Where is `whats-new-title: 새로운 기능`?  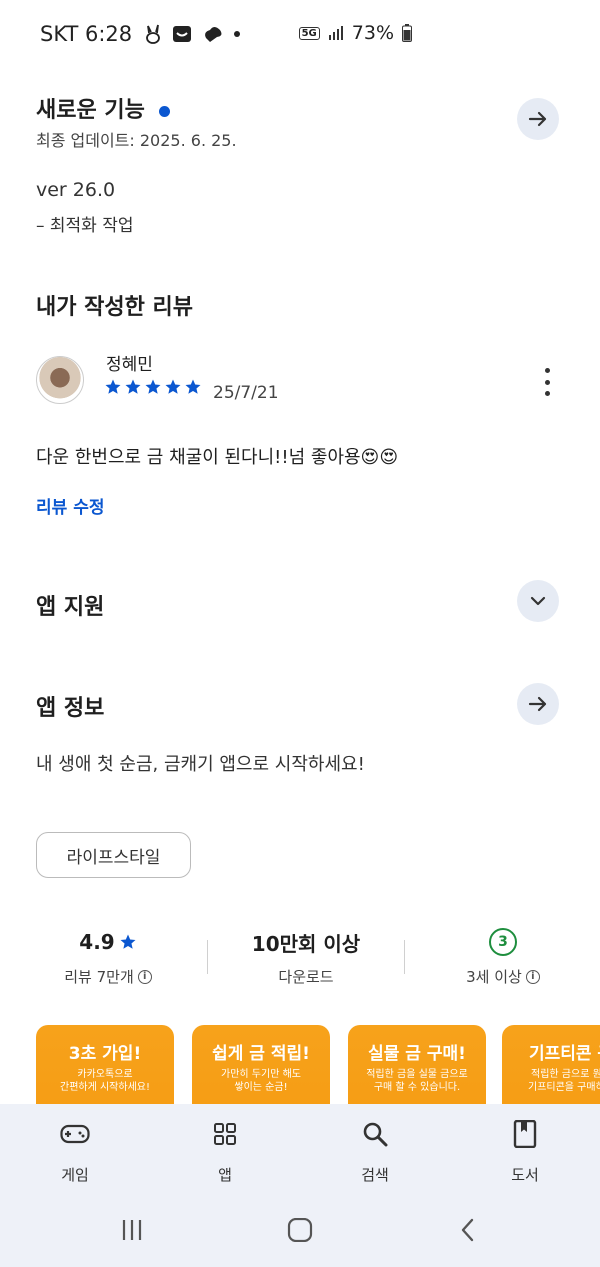
whats-new-title: 새로운 기능 is located at coordinates (103, 108).